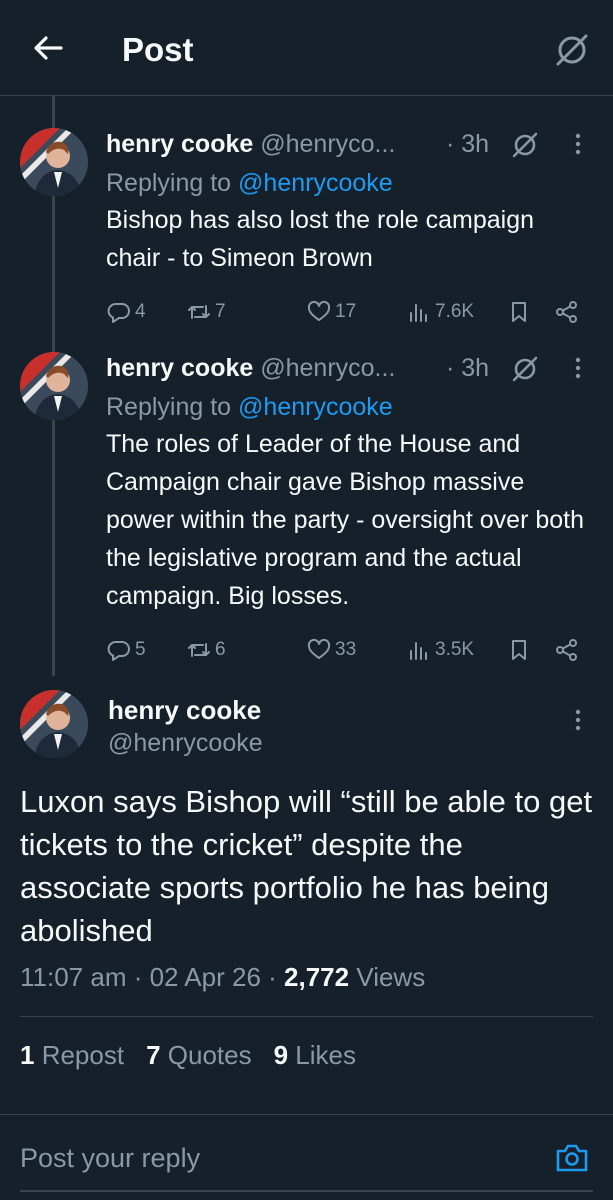  I want to click on grok-button, so click(572, 50).